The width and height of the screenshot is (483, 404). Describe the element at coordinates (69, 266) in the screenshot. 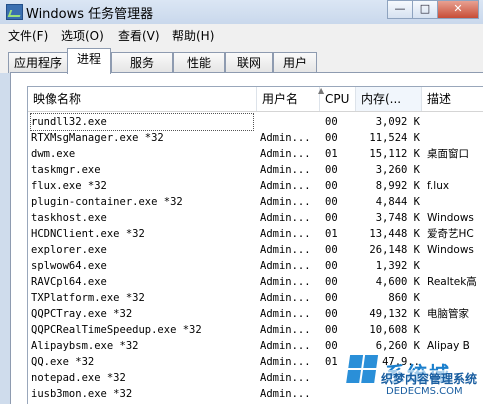

I see `process-name: splwow64.exe` at that location.